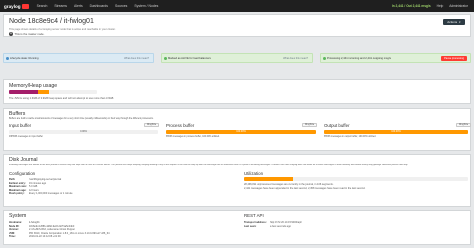 This screenshot has height=248, width=474. What do you see at coordinates (26, 137) in the screenshot?
I see `input-buffer-footer: 0/65536 messages in input buffer` at bounding box center [26, 137].